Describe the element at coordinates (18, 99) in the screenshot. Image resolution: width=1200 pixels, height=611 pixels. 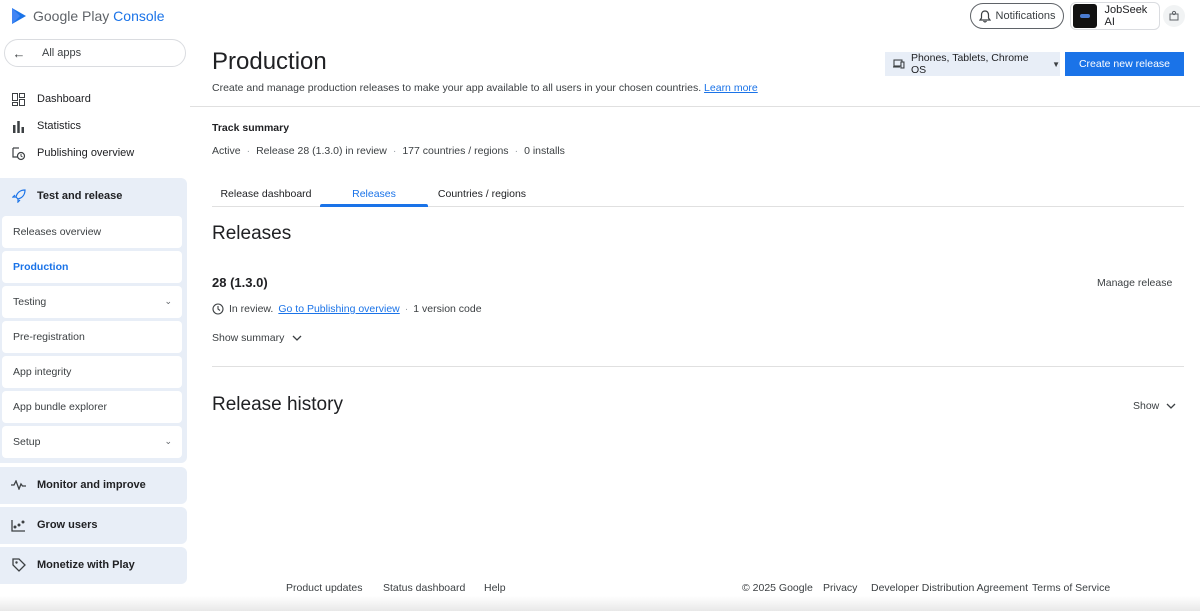
I see `dashboard-icon` at that location.